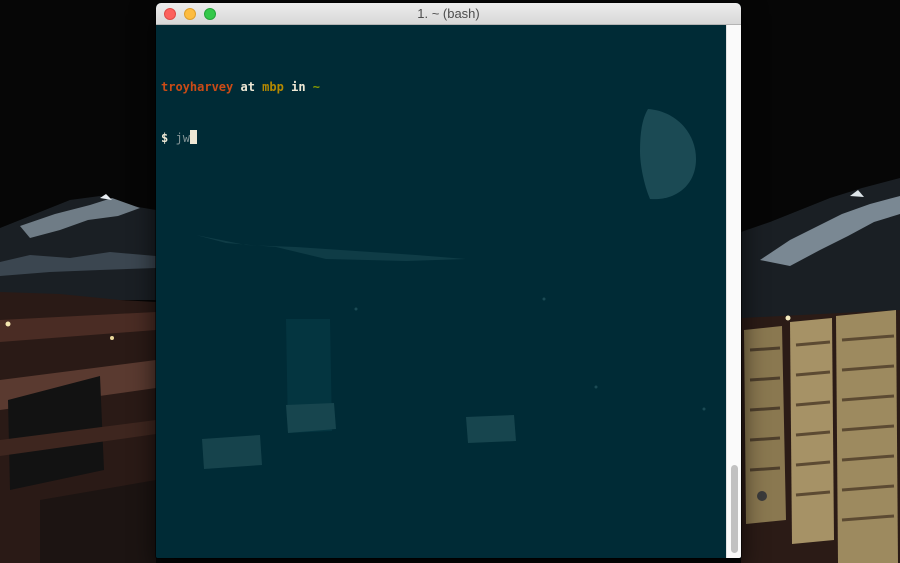  I want to click on command-input: jw, so click(182, 138).